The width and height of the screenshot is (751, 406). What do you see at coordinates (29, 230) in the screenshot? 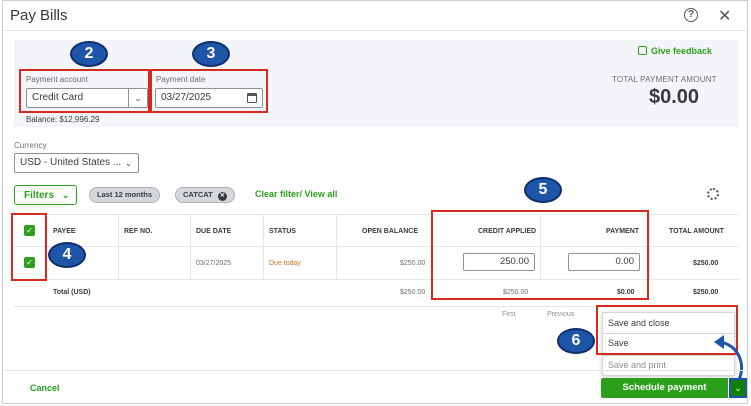
I see `select-all-checkbox: ✓` at bounding box center [29, 230].